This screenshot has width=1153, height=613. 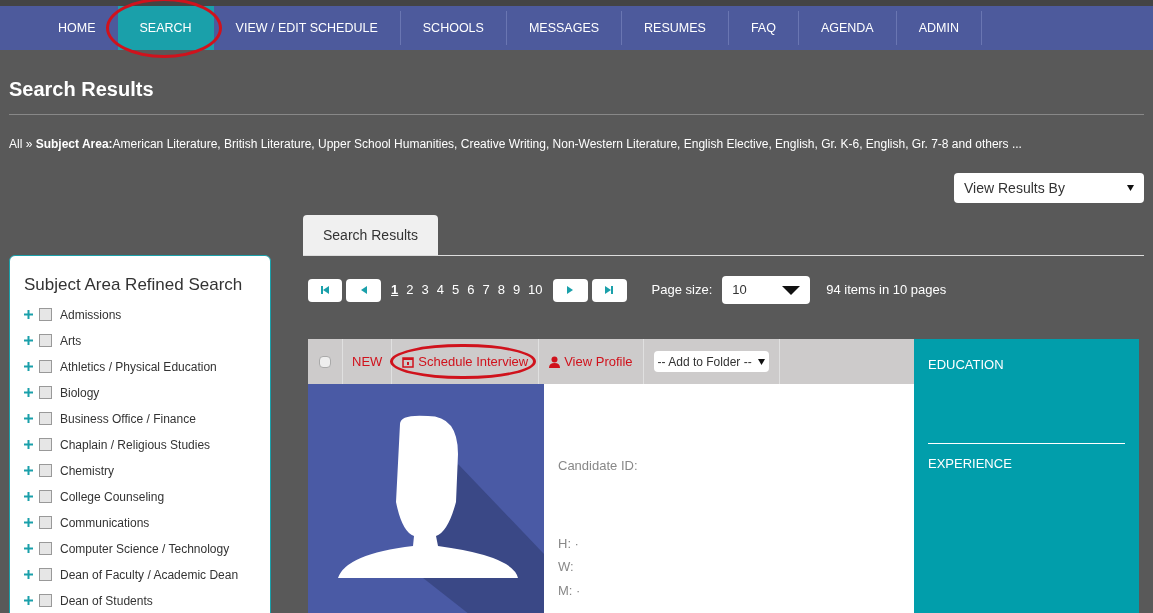 I want to click on first-page-button, so click(x=325, y=290).